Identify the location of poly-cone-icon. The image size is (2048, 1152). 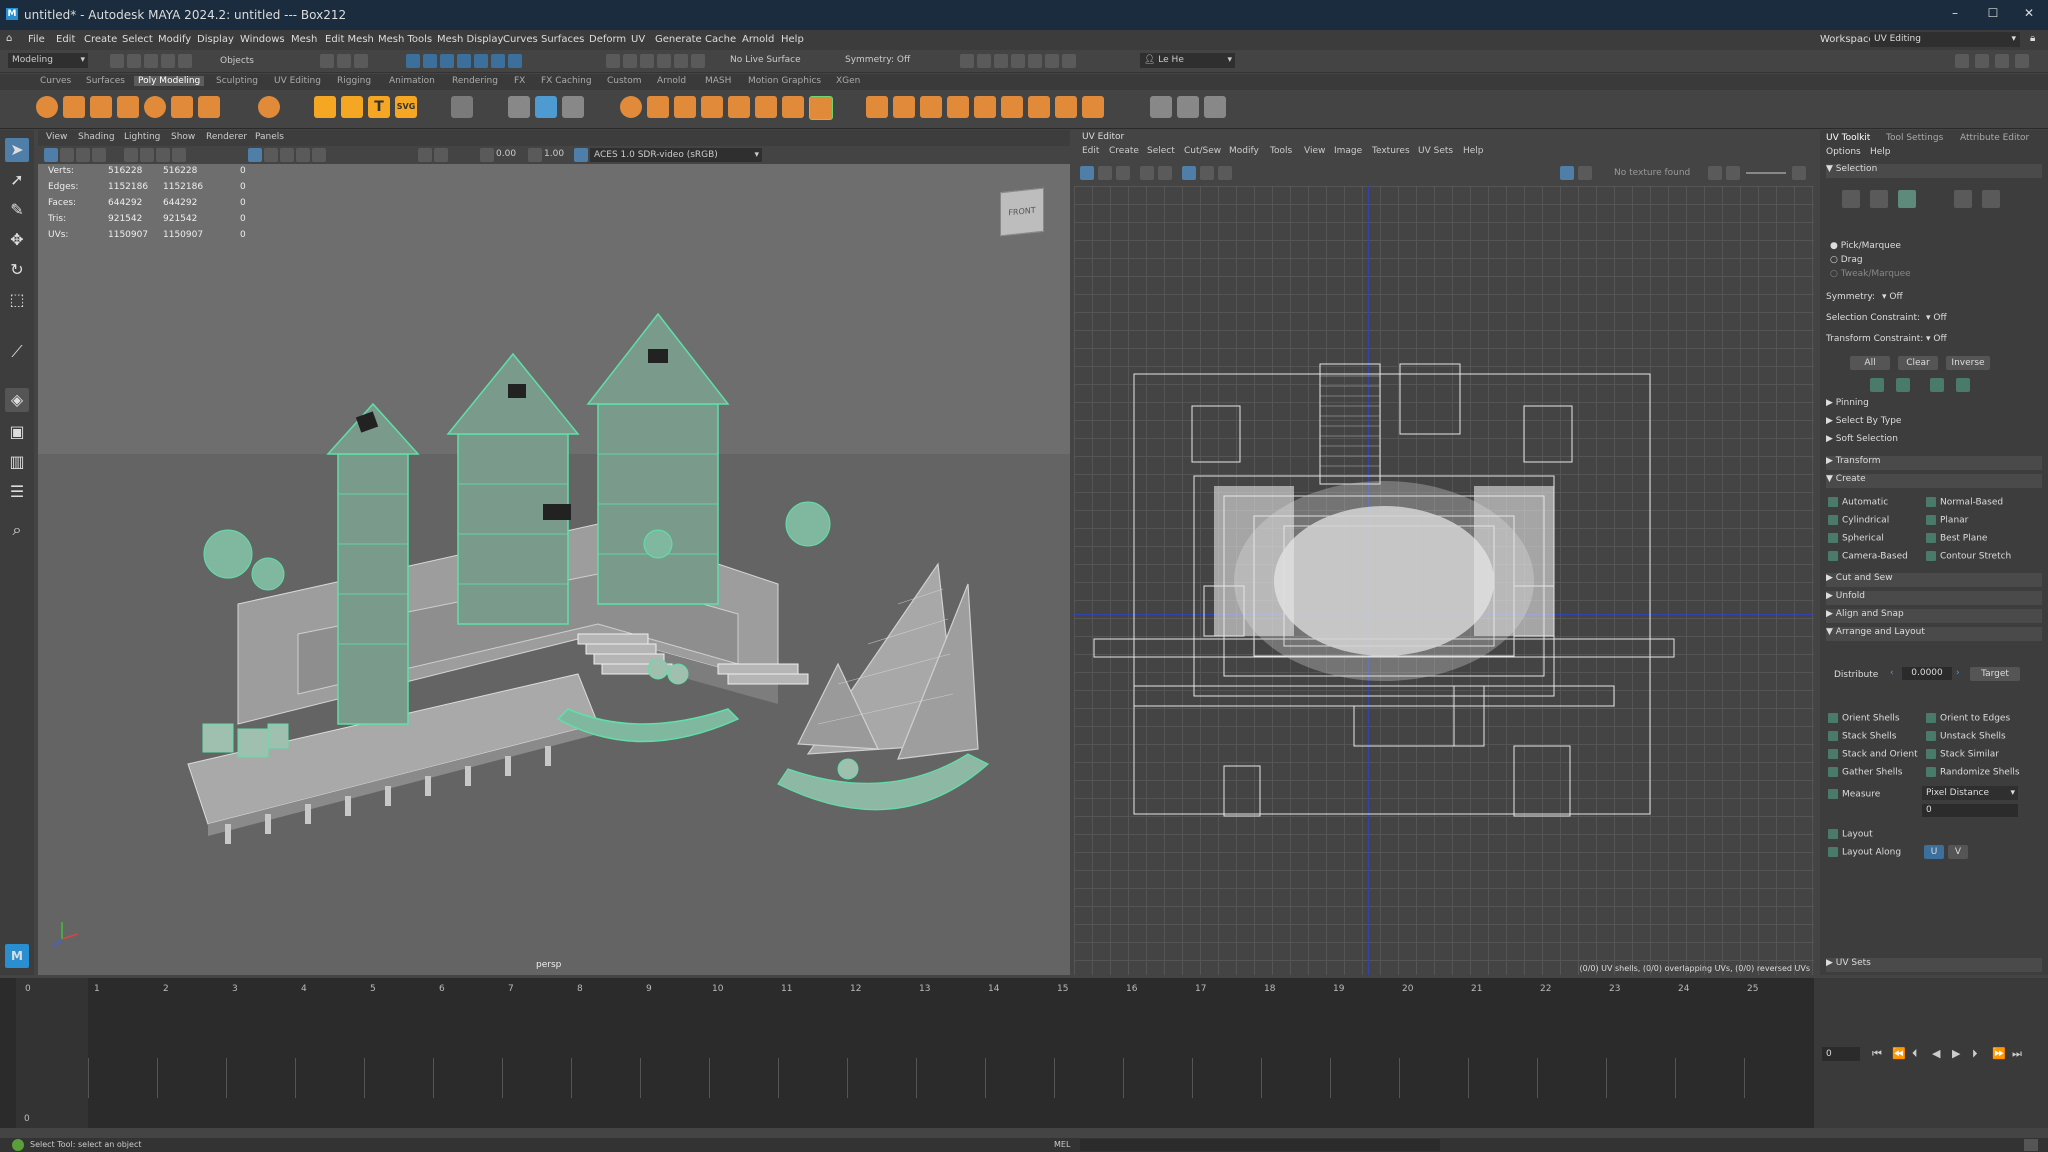
(128, 107).